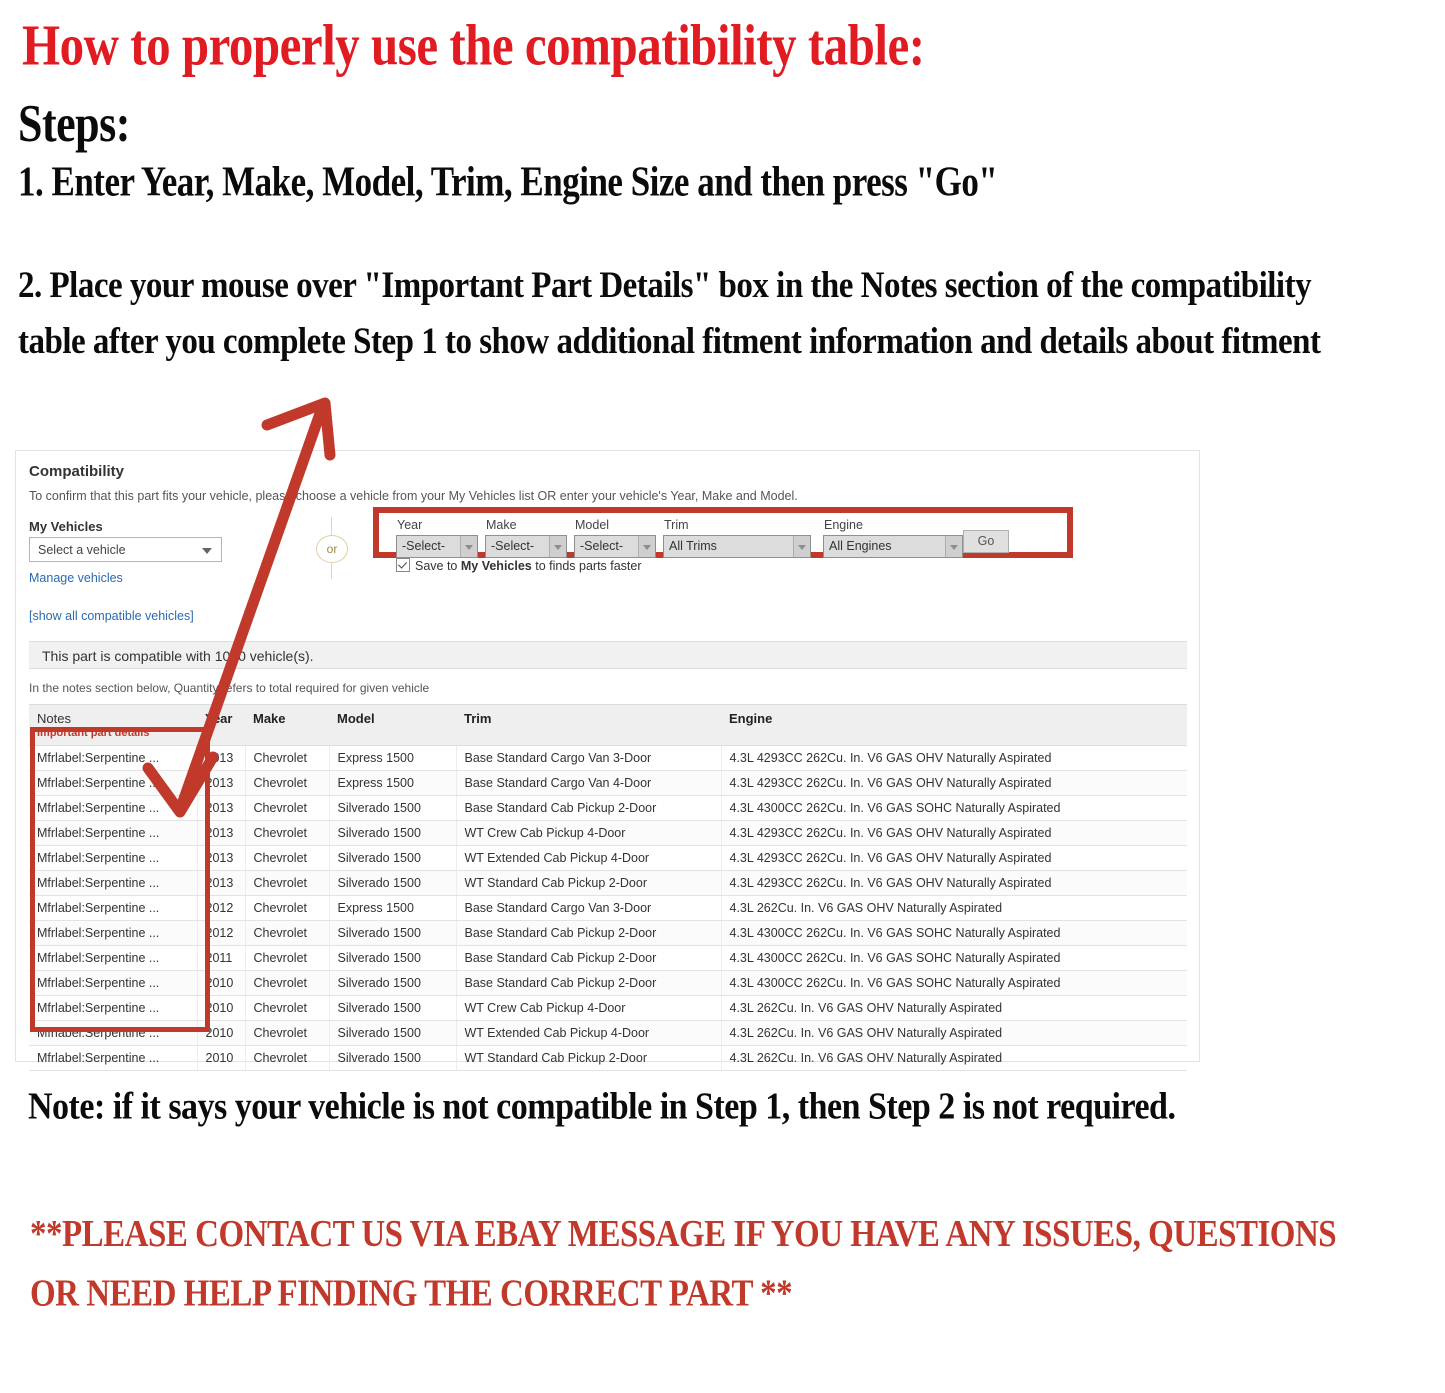 This screenshot has width=1445, height=1393. What do you see at coordinates (221, 1058) in the screenshot?
I see `cell-year: 2010` at bounding box center [221, 1058].